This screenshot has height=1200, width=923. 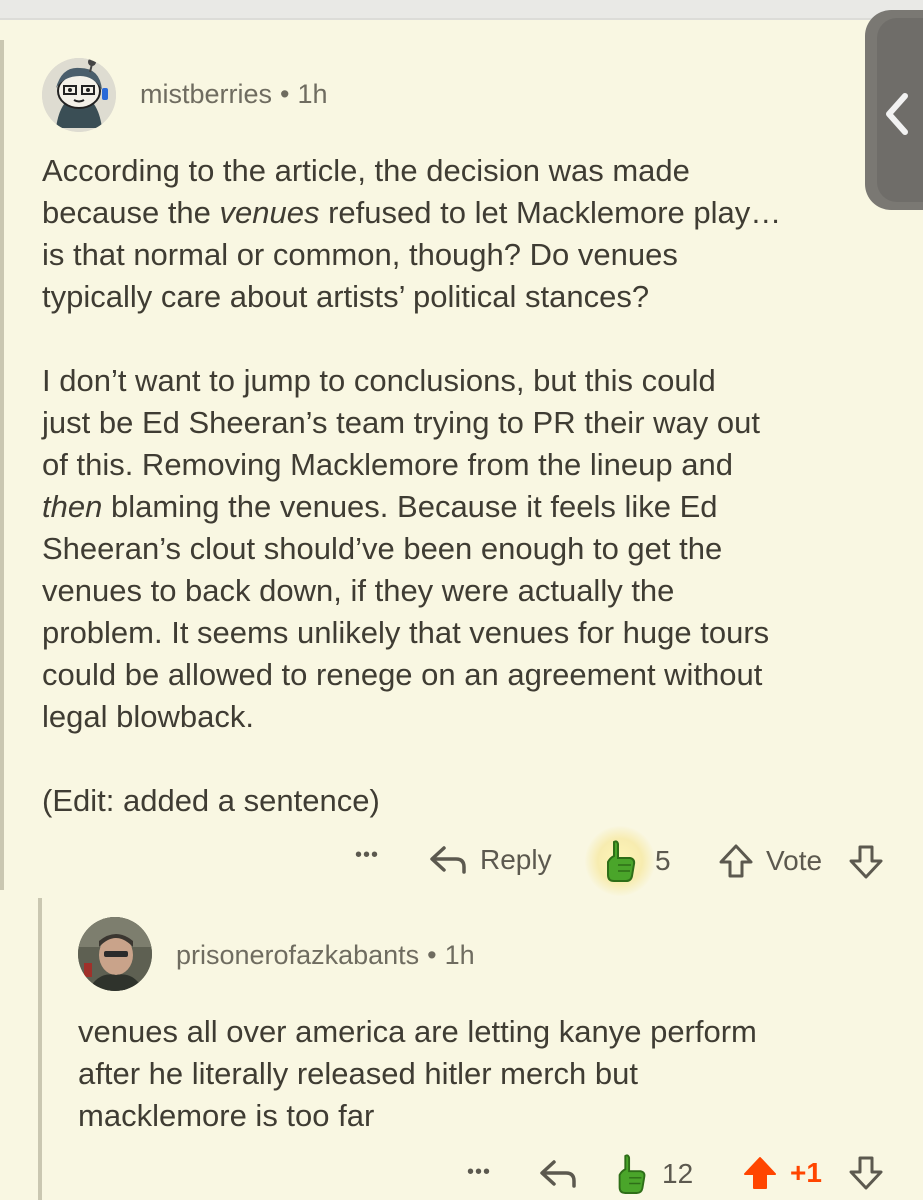 I want to click on top-bar-divider, so click(x=461, y=19).